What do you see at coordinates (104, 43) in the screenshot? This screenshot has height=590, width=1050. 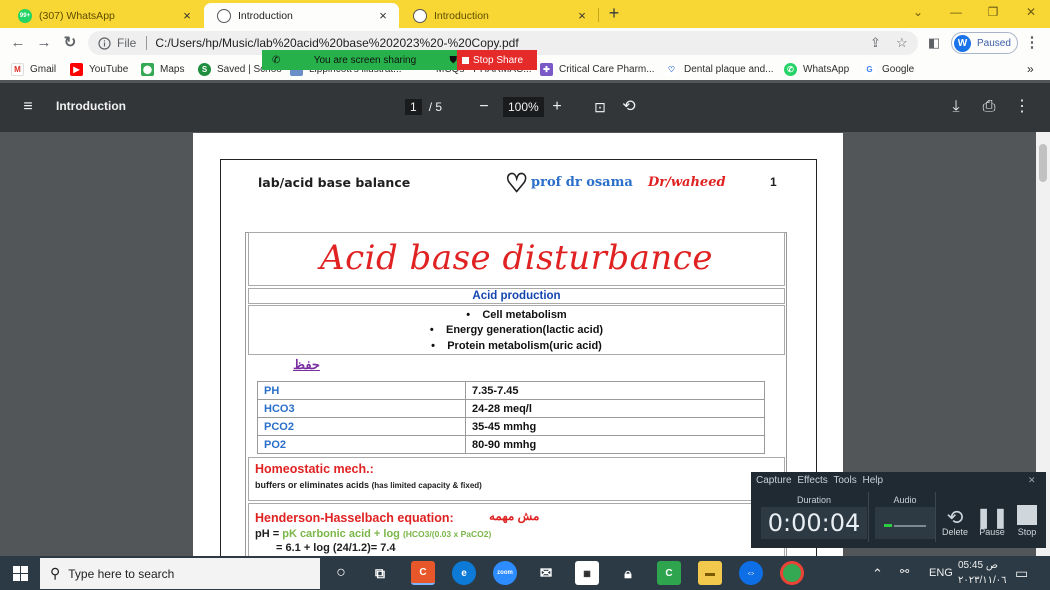 I see `info-icon` at bounding box center [104, 43].